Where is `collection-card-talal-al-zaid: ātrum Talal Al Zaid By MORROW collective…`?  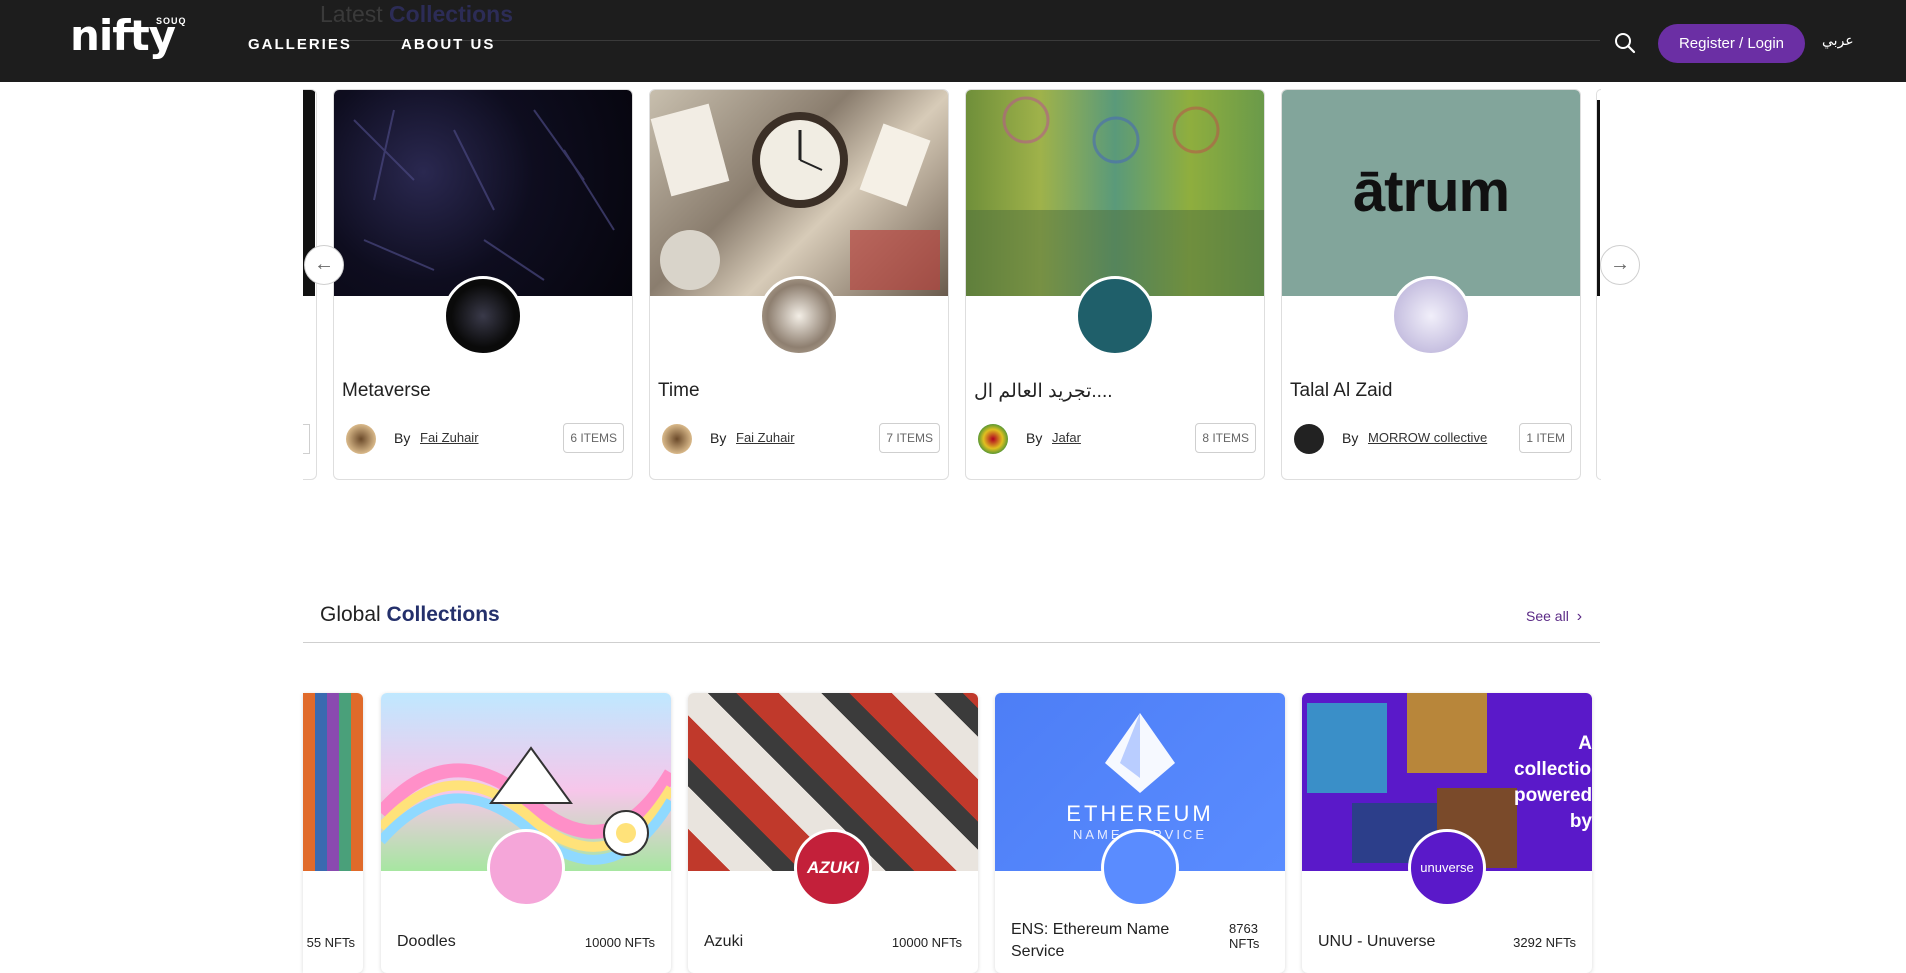 collection-card-talal-al-zaid: ātrum Talal Al Zaid By MORROW collective… is located at coordinates (1431, 284).